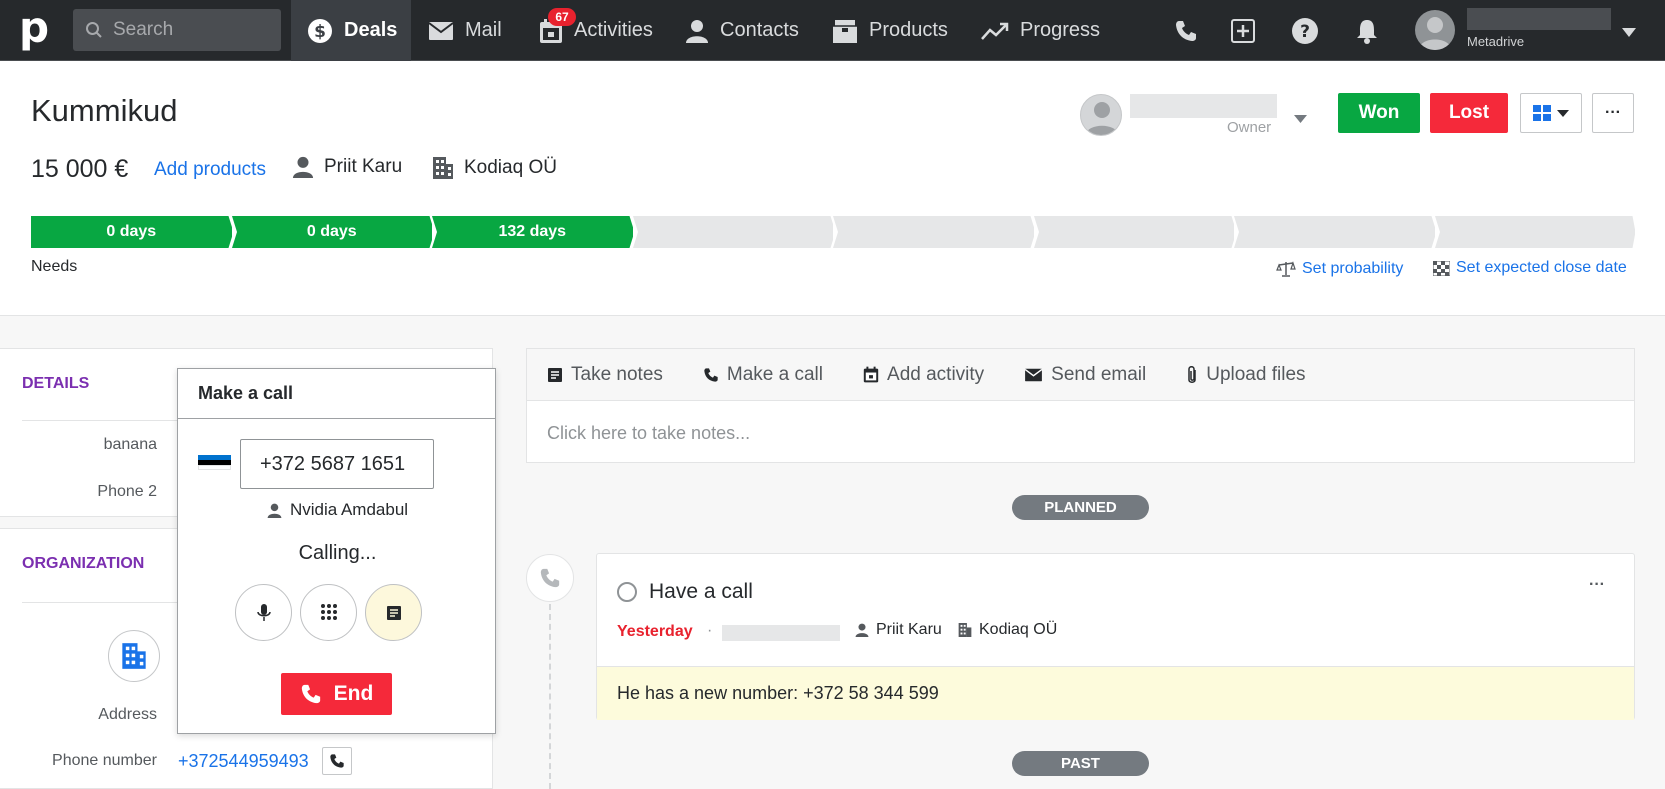  Describe the element at coordinates (79, 169) in the screenshot. I see `deal-value: 15 000 €` at that location.